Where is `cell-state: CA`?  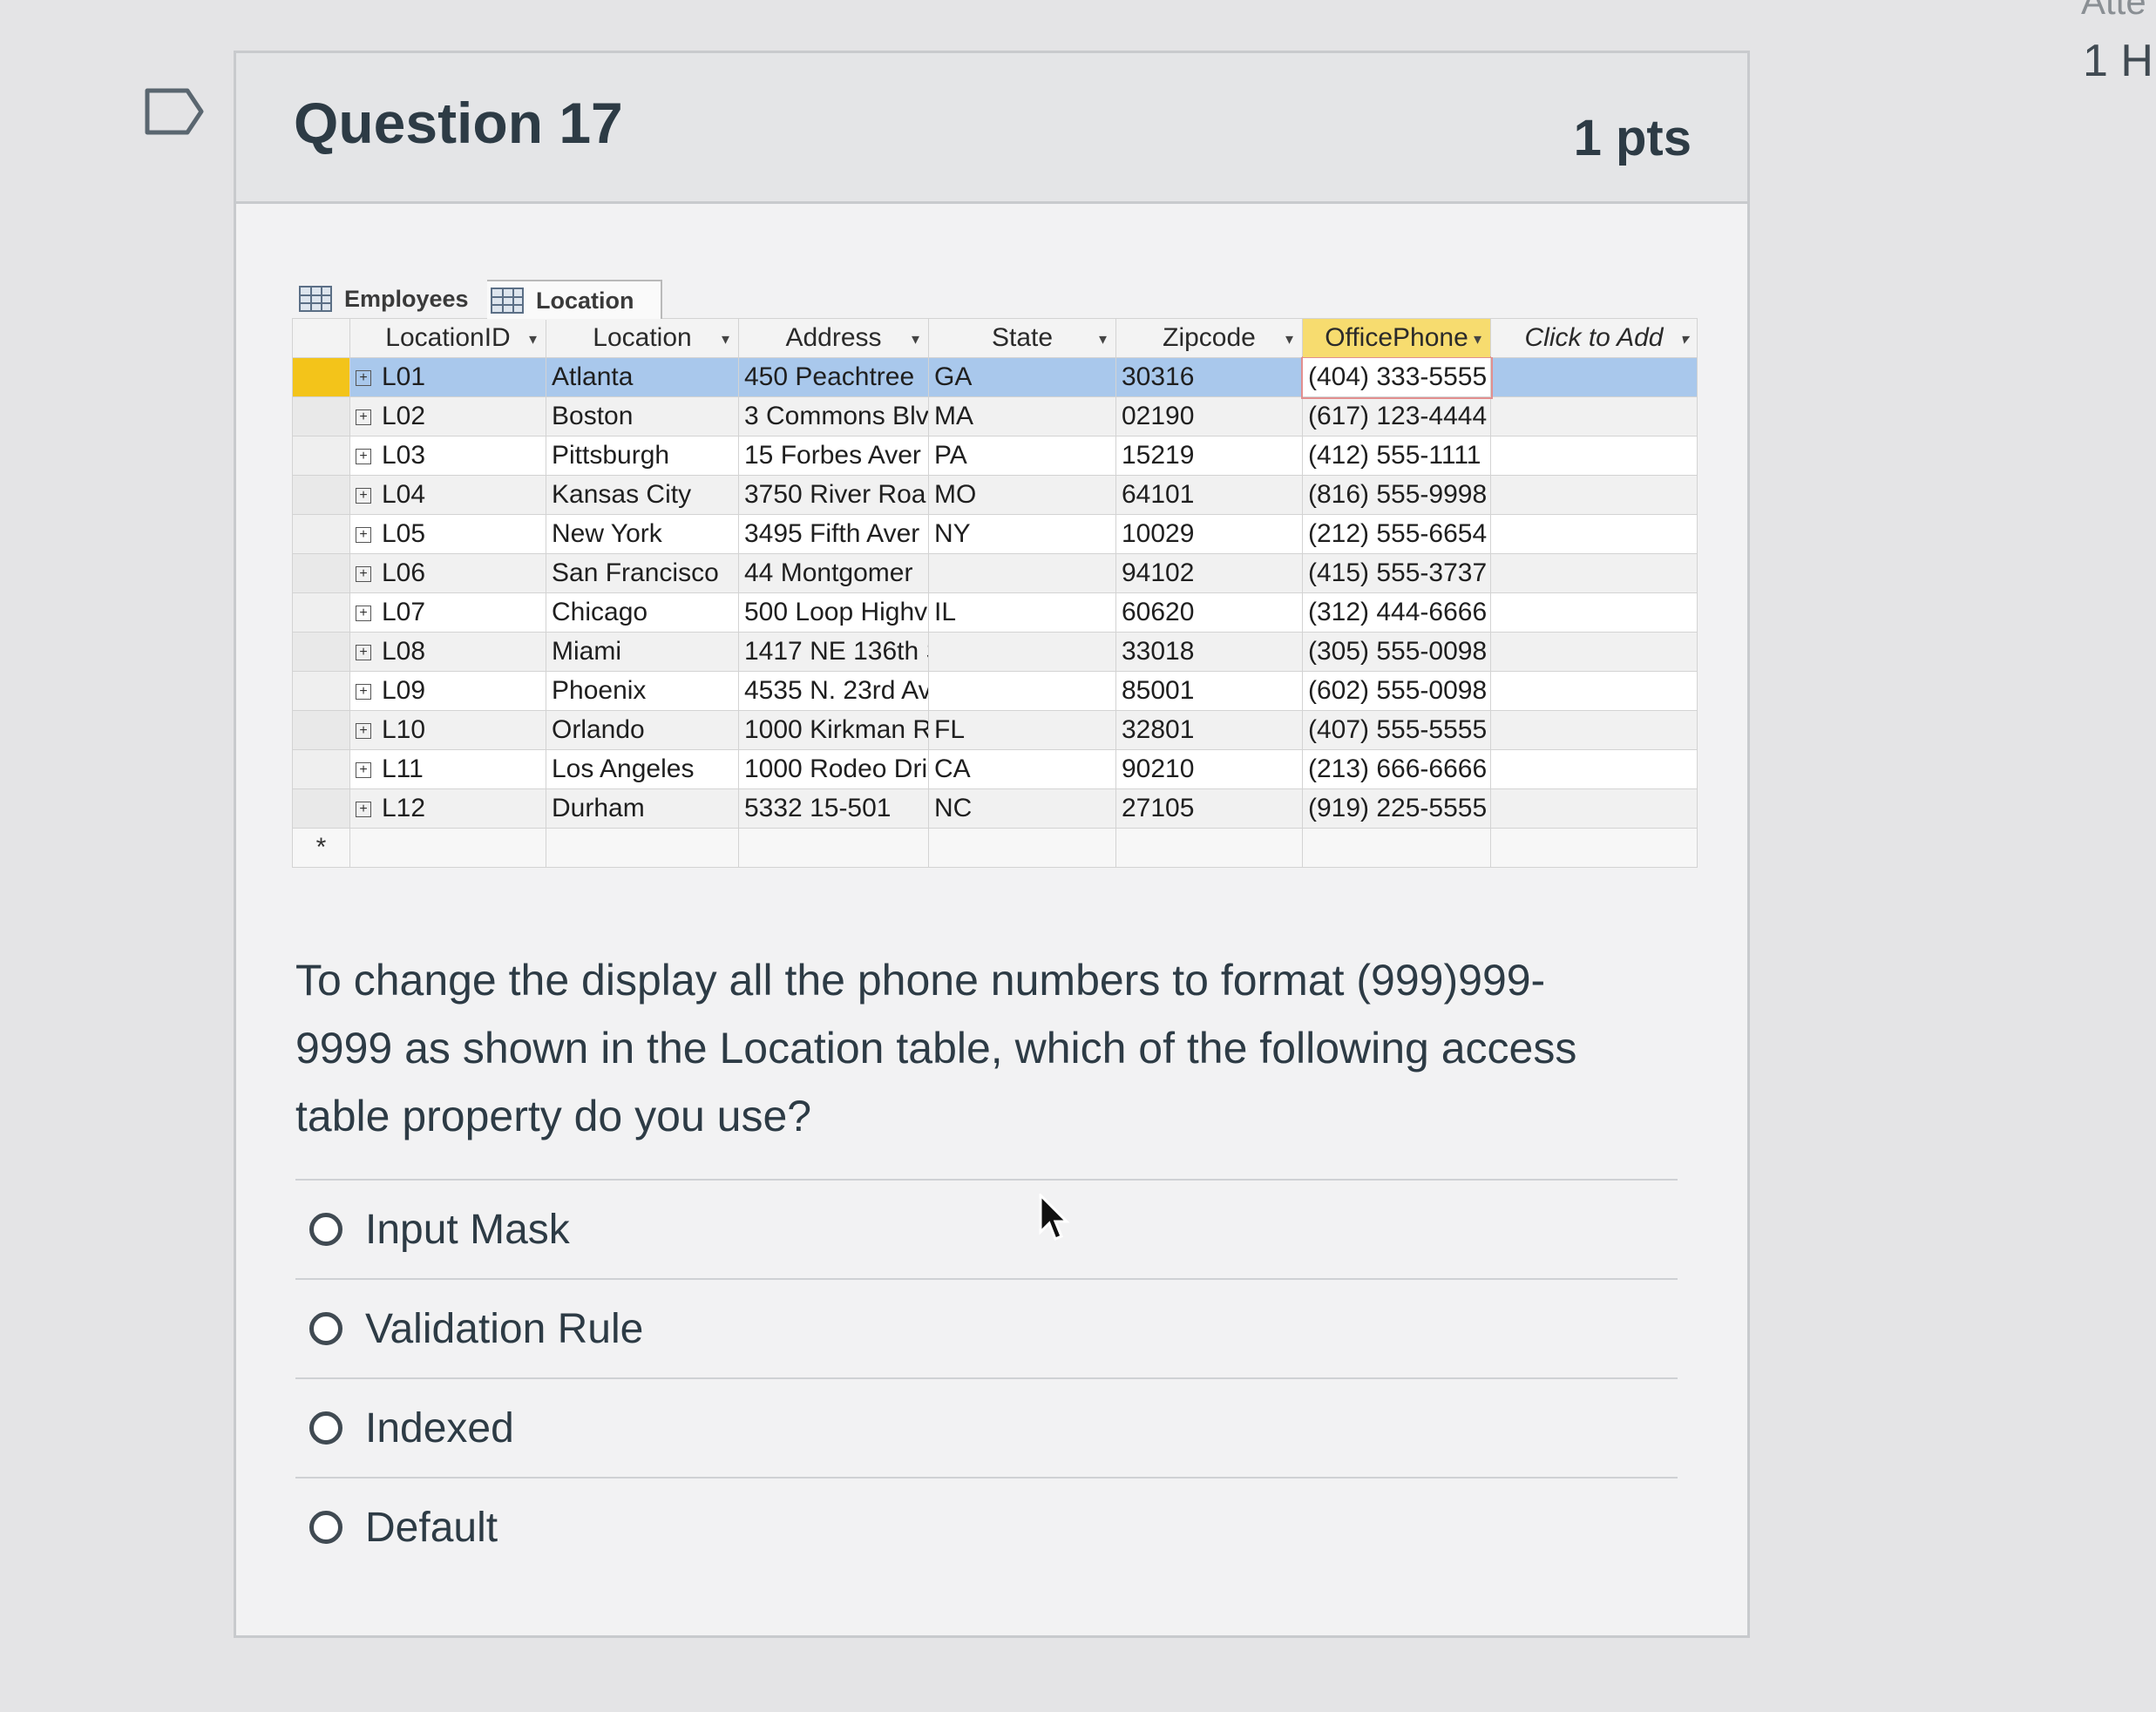 cell-state: CA is located at coordinates (1022, 769).